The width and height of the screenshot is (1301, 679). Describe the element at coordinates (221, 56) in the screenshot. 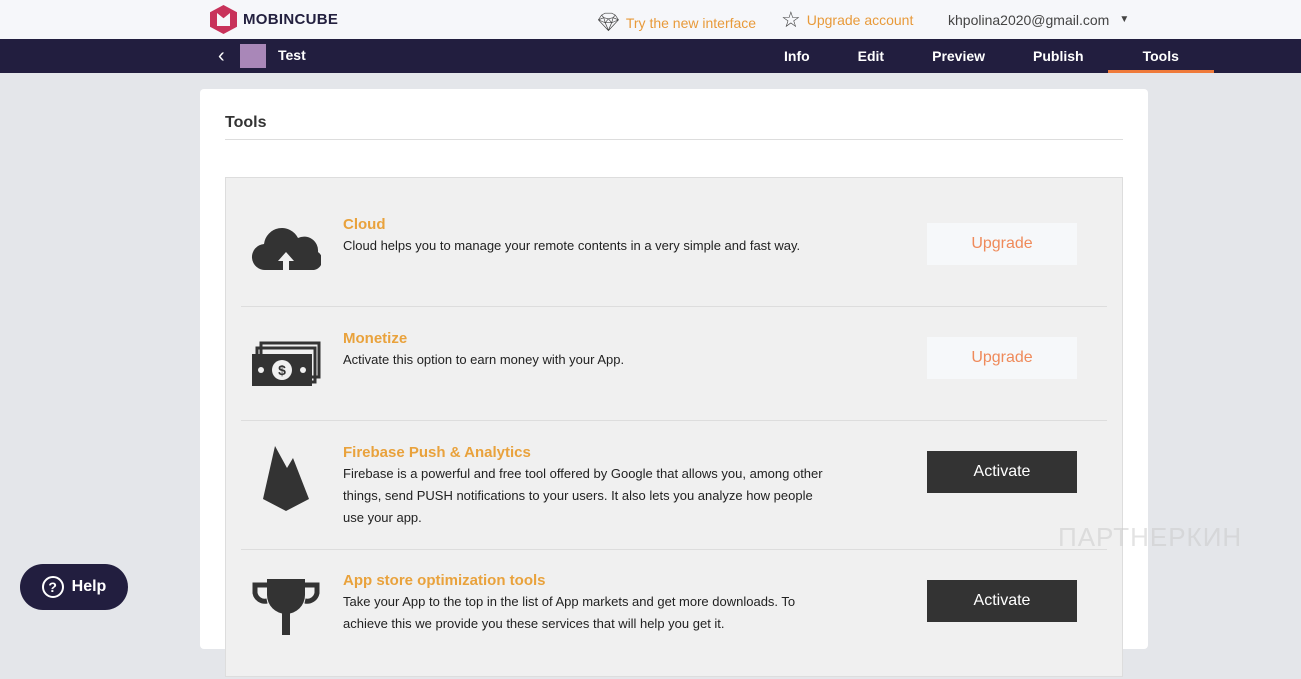

I see `back-icon: ‹` at that location.